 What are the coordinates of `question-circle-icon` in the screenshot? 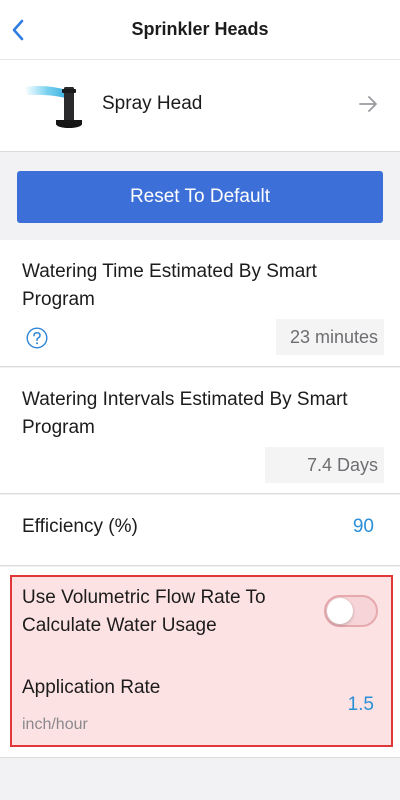 It's located at (37, 338).